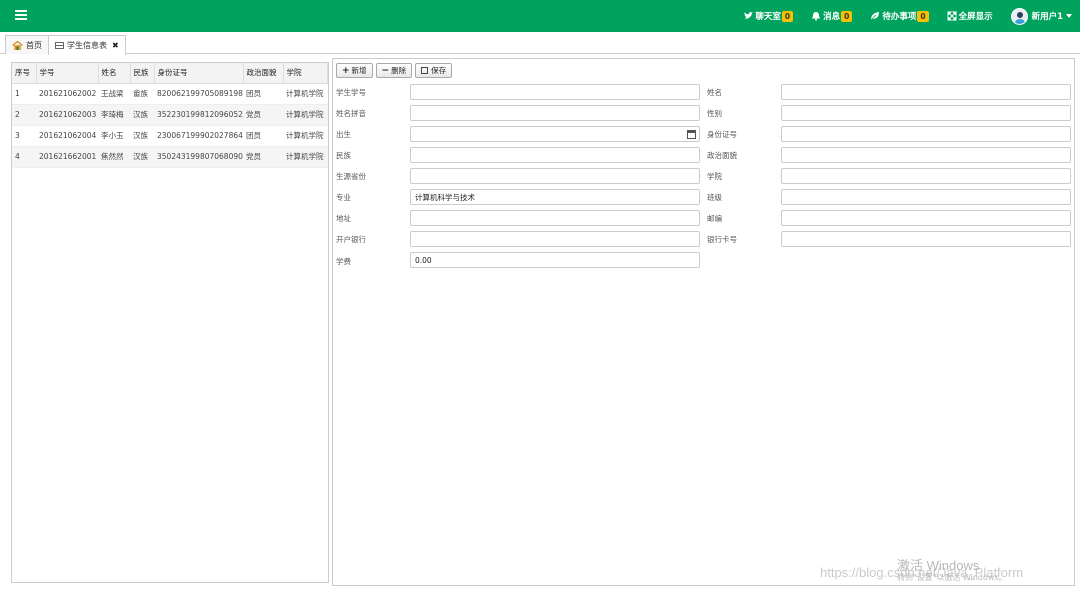  Describe the element at coordinates (722, 155) in the screenshot. I see `political-label: 政治面貌` at that location.